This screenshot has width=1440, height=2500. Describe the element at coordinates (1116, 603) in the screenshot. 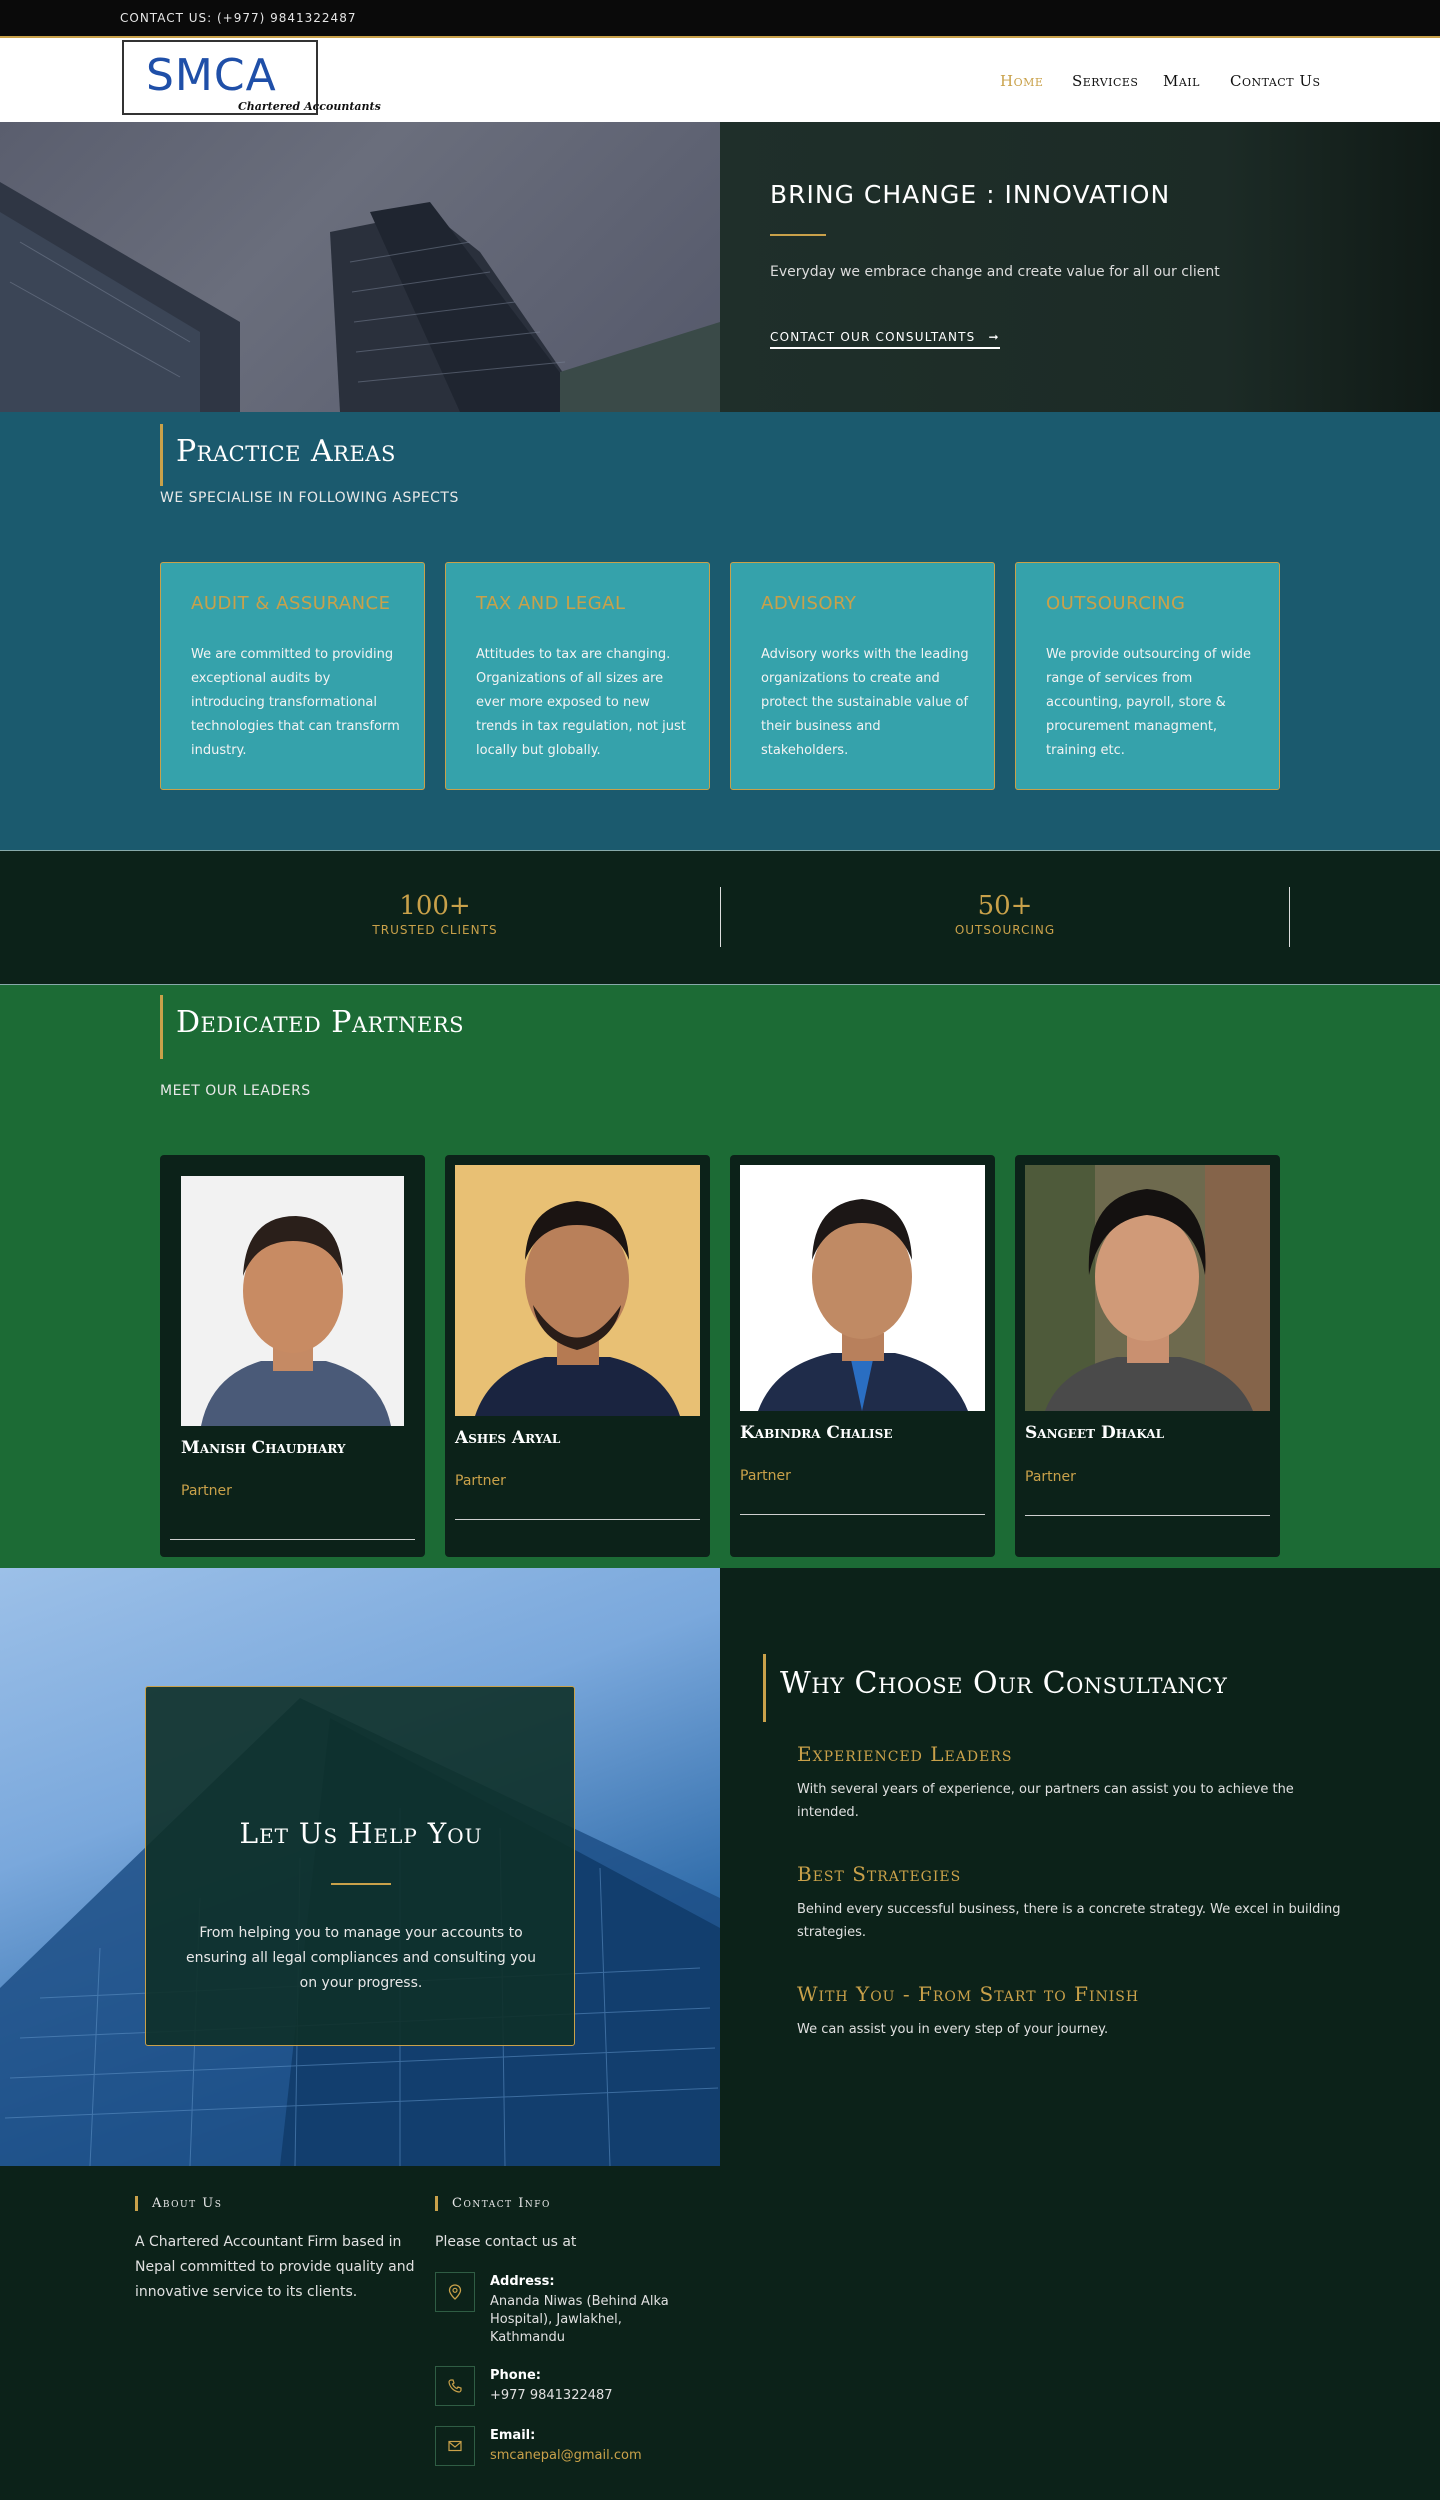

I see `card-title: OUTSOURCING` at that location.